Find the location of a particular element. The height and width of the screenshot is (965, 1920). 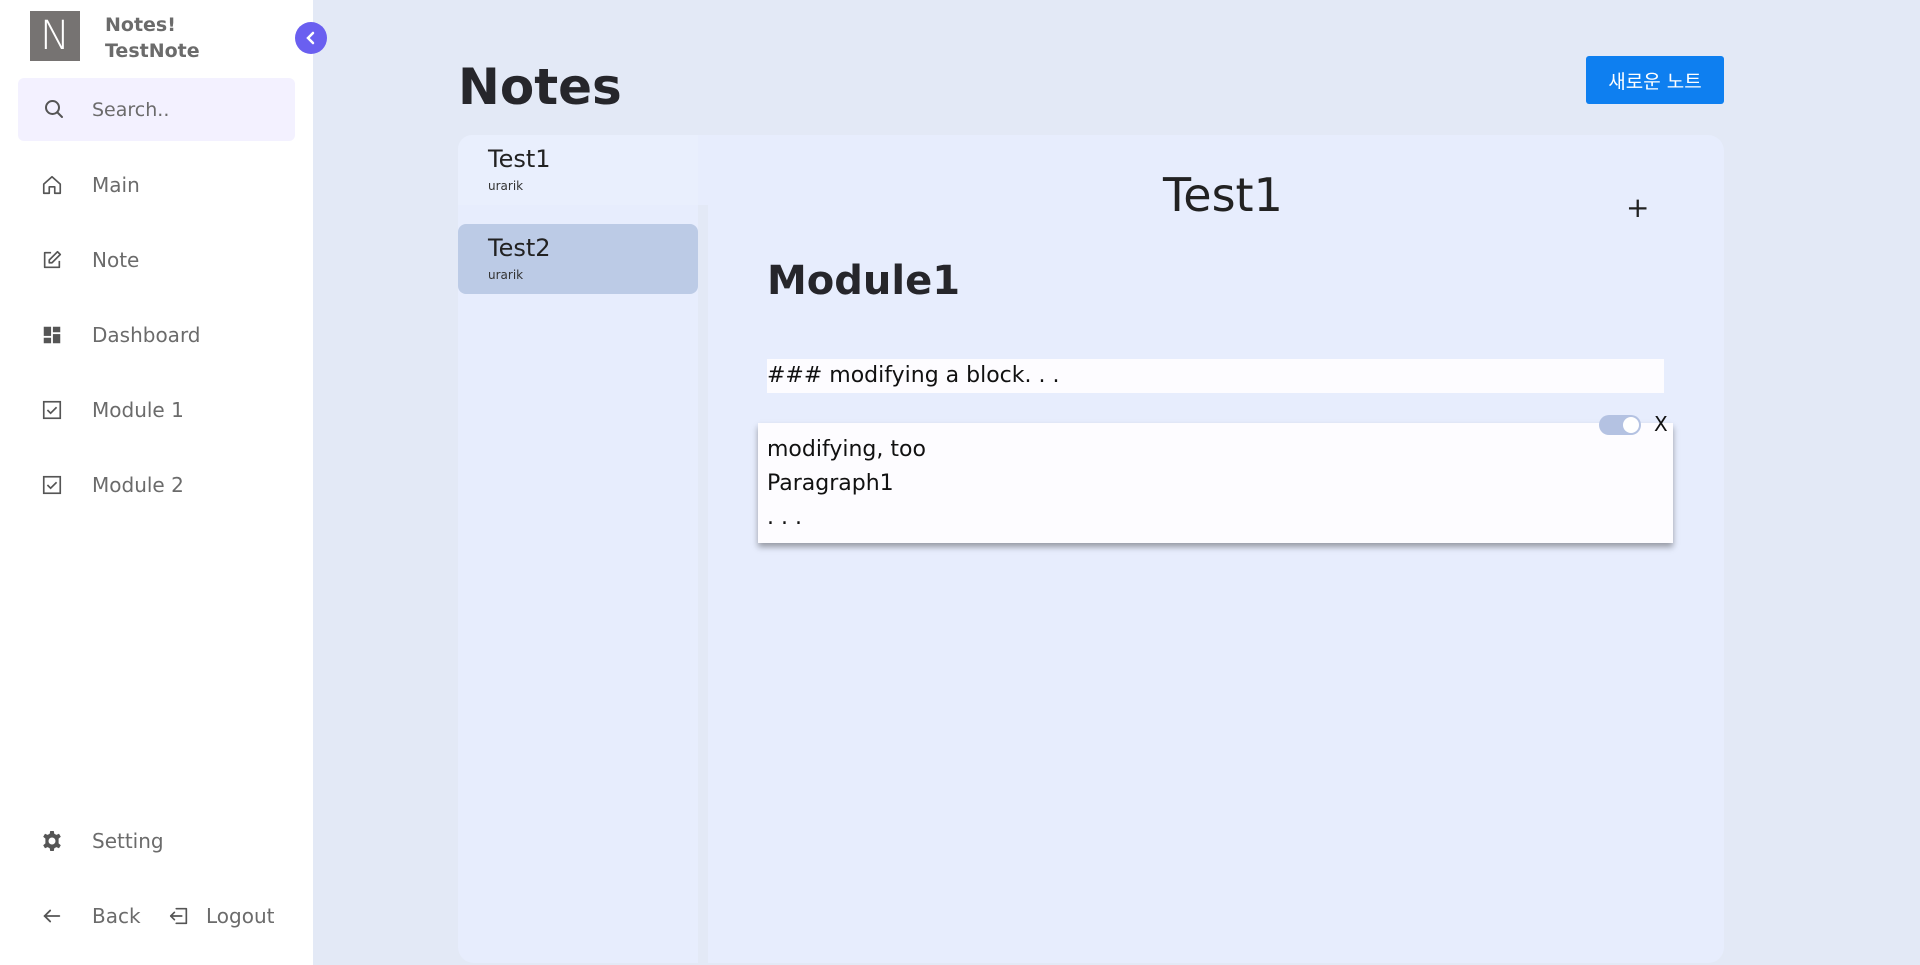

panel-divider is located at coordinates (703, 584).